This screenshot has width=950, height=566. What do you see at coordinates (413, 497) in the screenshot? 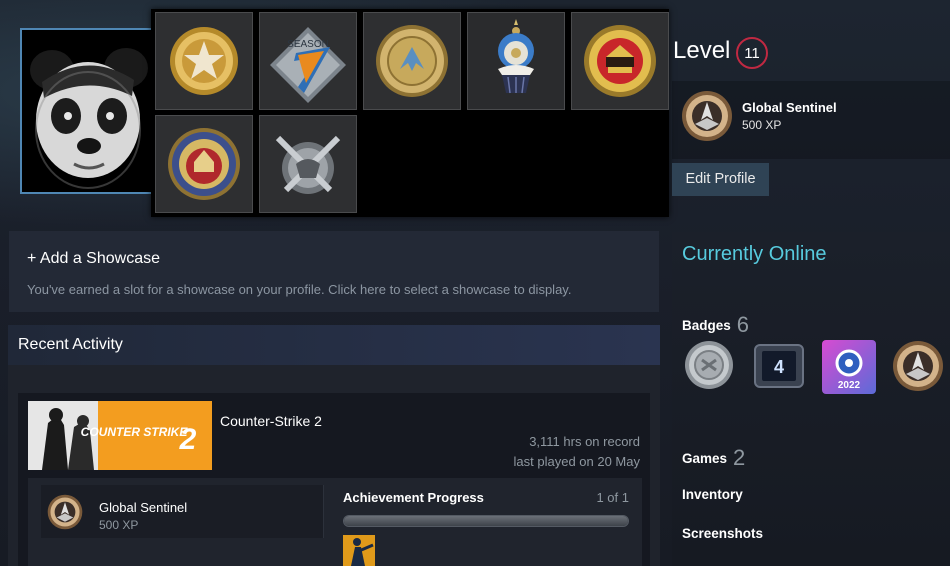
I see `achievement-progress-label: Achievement Progress` at bounding box center [413, 497].